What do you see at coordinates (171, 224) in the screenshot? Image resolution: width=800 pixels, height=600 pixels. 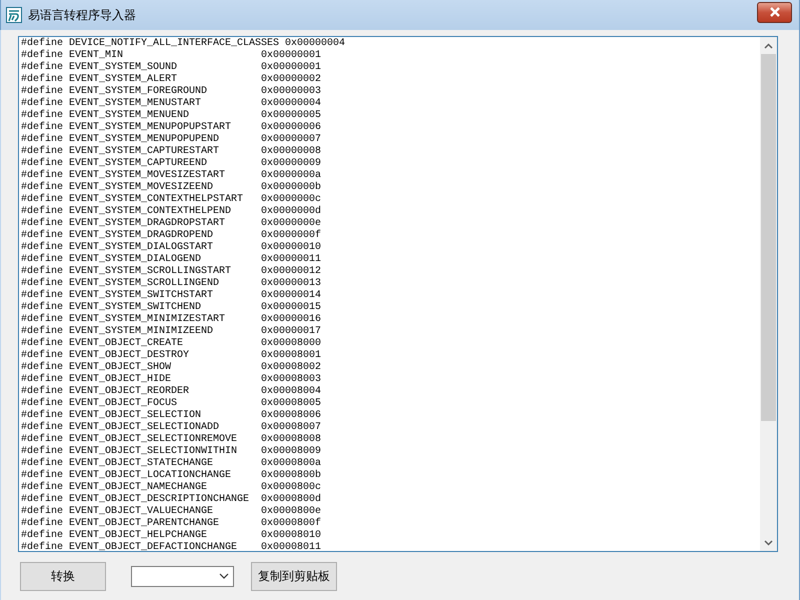 I see `code-line: #define EVENT_SYSTEM_DRAGDROPSTART 0x0000000e` at bounding box center [171, 224].